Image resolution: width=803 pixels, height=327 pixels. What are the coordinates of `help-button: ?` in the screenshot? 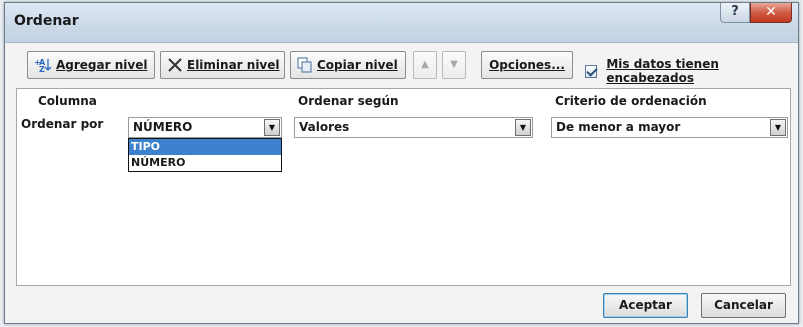 It's located at (735, 13).